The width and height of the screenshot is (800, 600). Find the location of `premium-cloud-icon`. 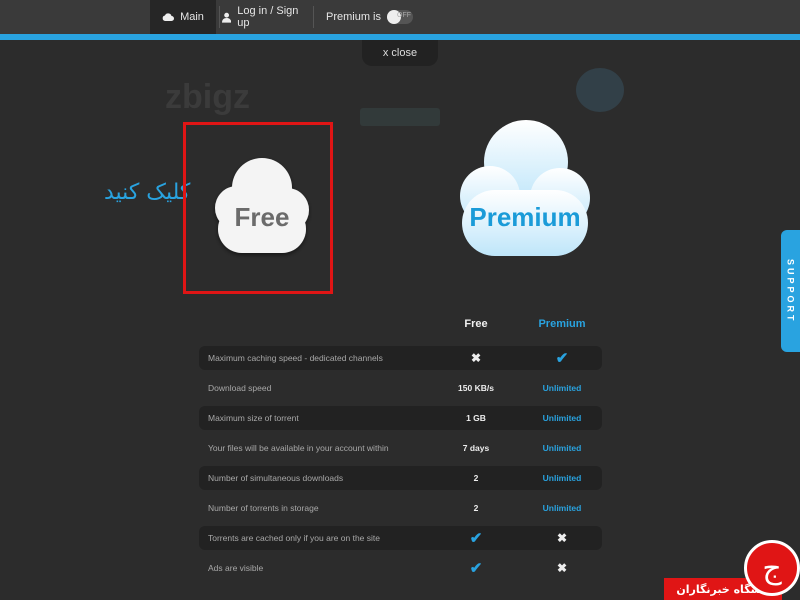

premium-cloud-icon is located at coordinates (525, 188).